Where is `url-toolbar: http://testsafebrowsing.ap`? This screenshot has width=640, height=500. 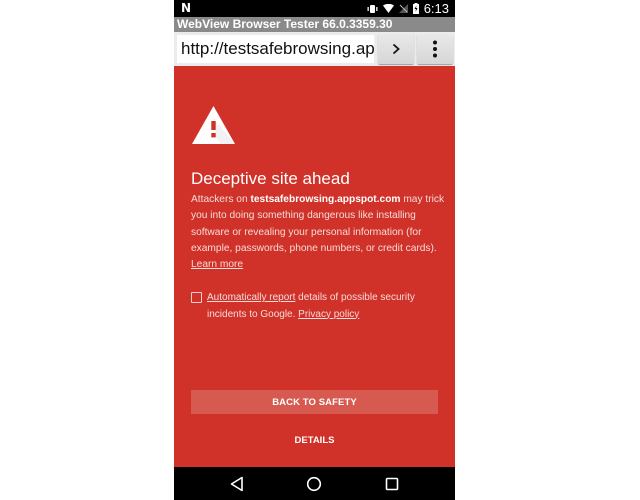 url-toolbar: http://testsafebrowsing.ap is located at coordinates (314, 49).